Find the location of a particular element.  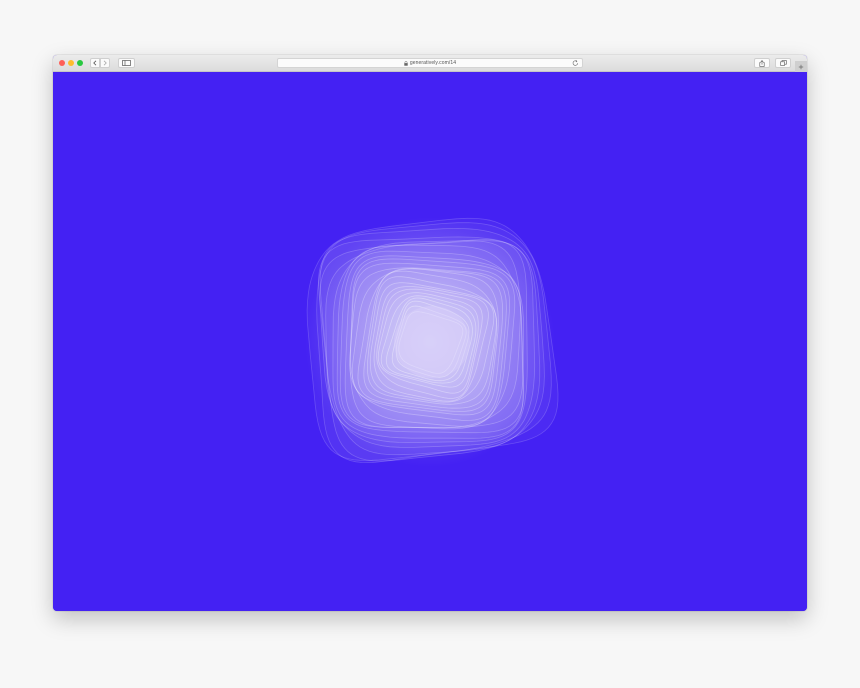

chevron-right-icon is located at coordinates (105, 63).